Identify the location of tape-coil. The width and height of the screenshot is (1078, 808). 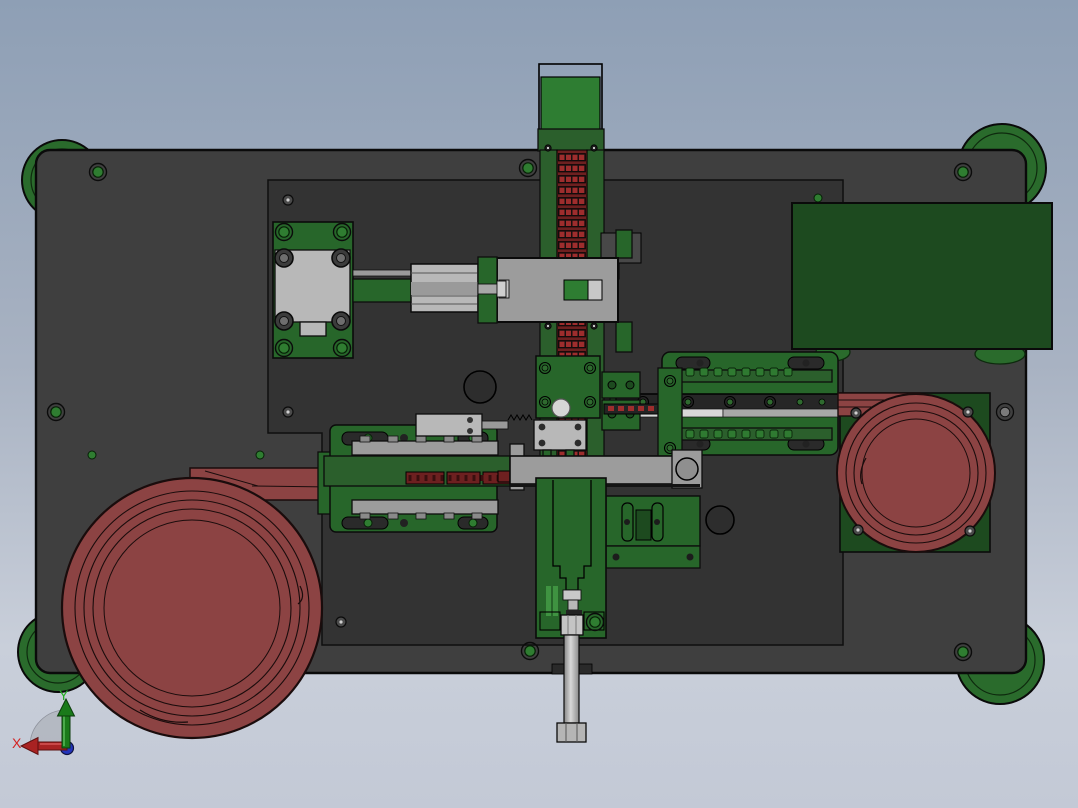
(192, 608).